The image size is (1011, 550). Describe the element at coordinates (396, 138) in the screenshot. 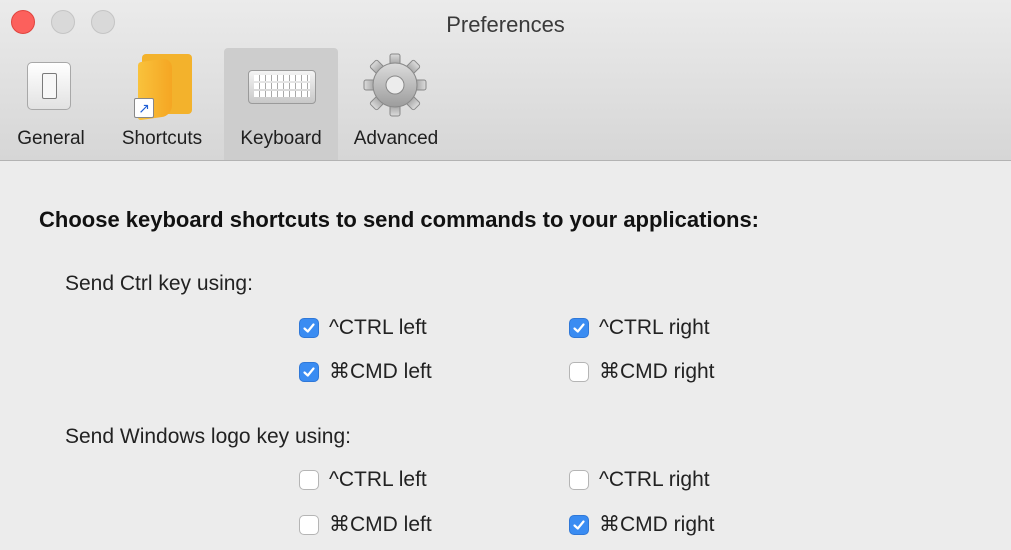

I see `tab-advanced-label: Advanced` at that location.